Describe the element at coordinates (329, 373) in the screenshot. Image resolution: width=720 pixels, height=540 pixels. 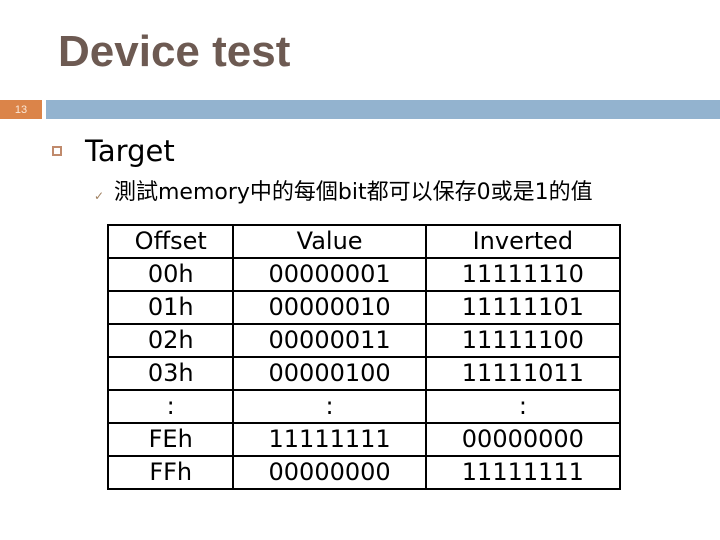
I see `value-cell: 00000100` at that location.